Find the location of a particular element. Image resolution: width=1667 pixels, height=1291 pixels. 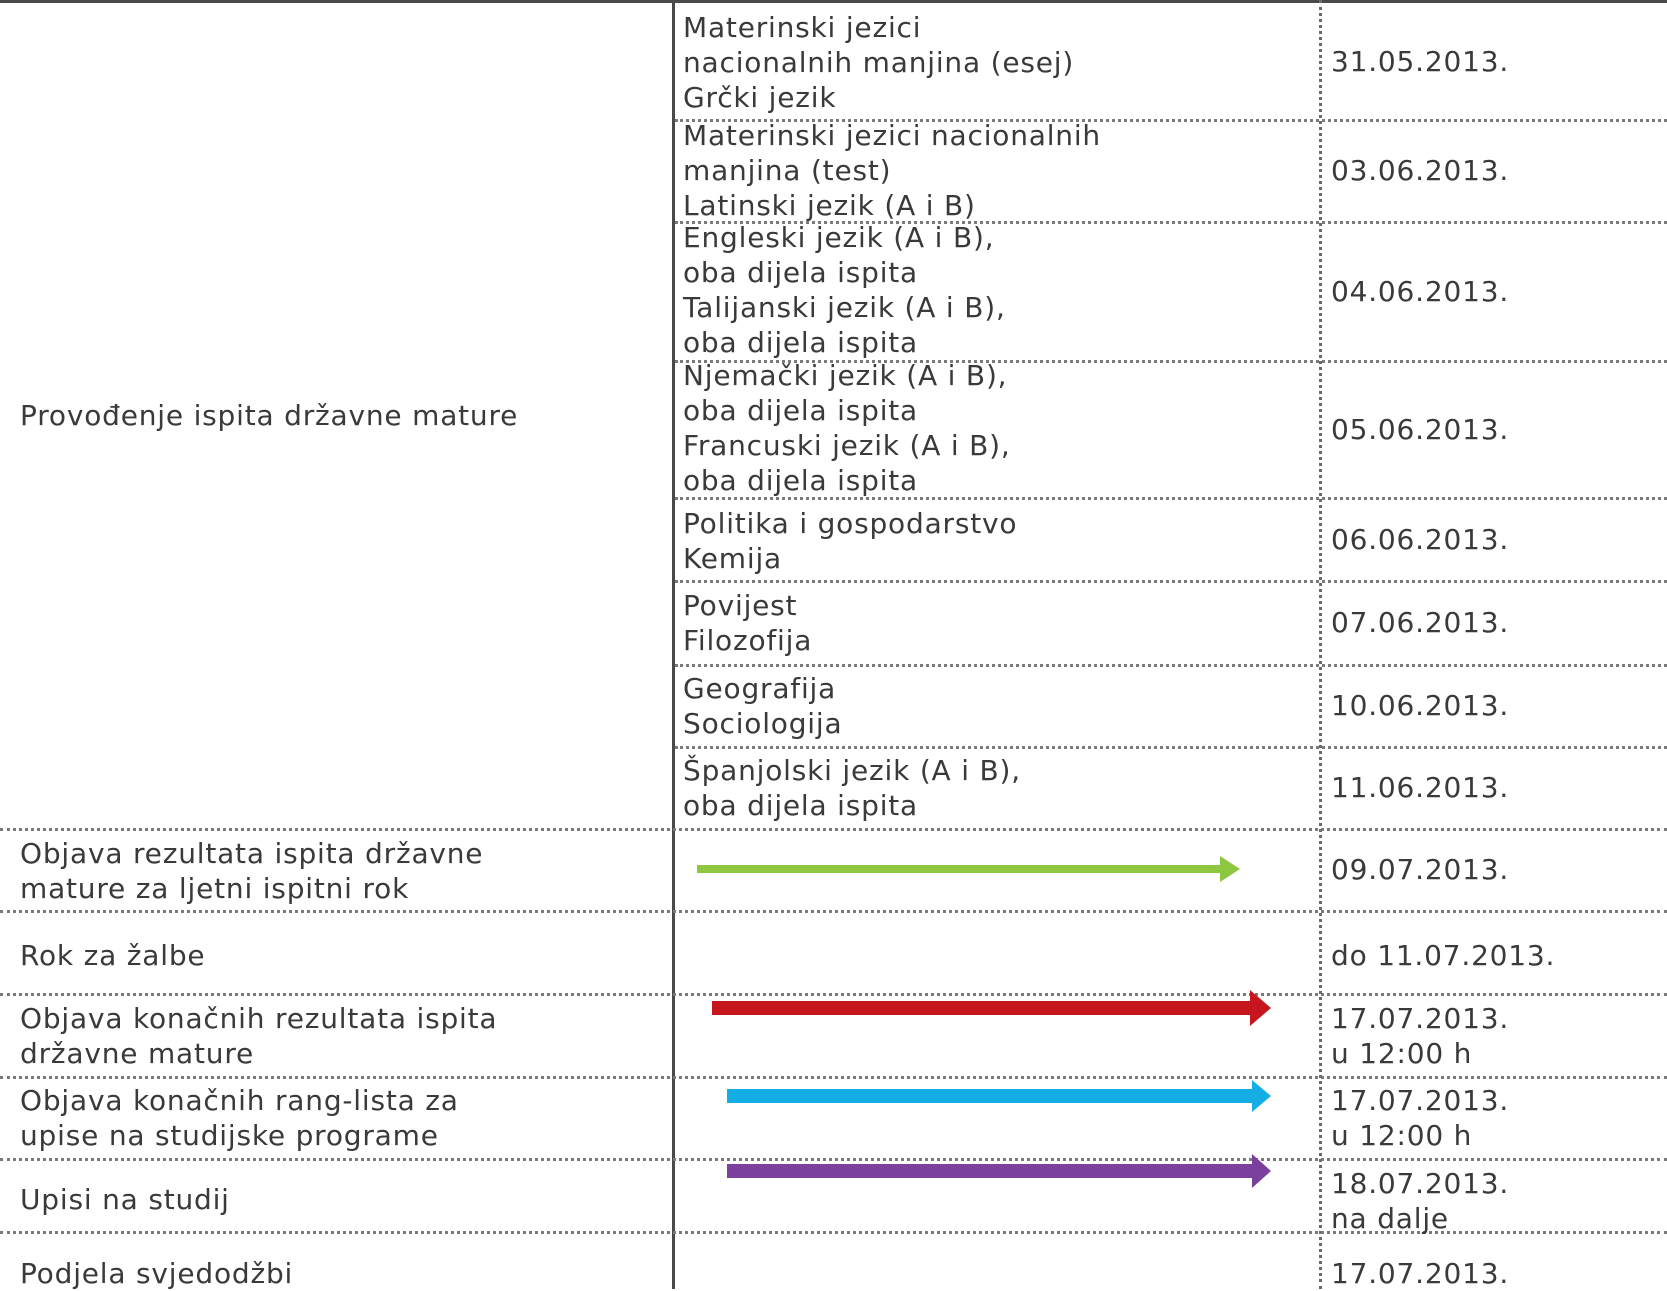

exam-subjects: Geografija Sociologija is located at coordinates (763, 706).